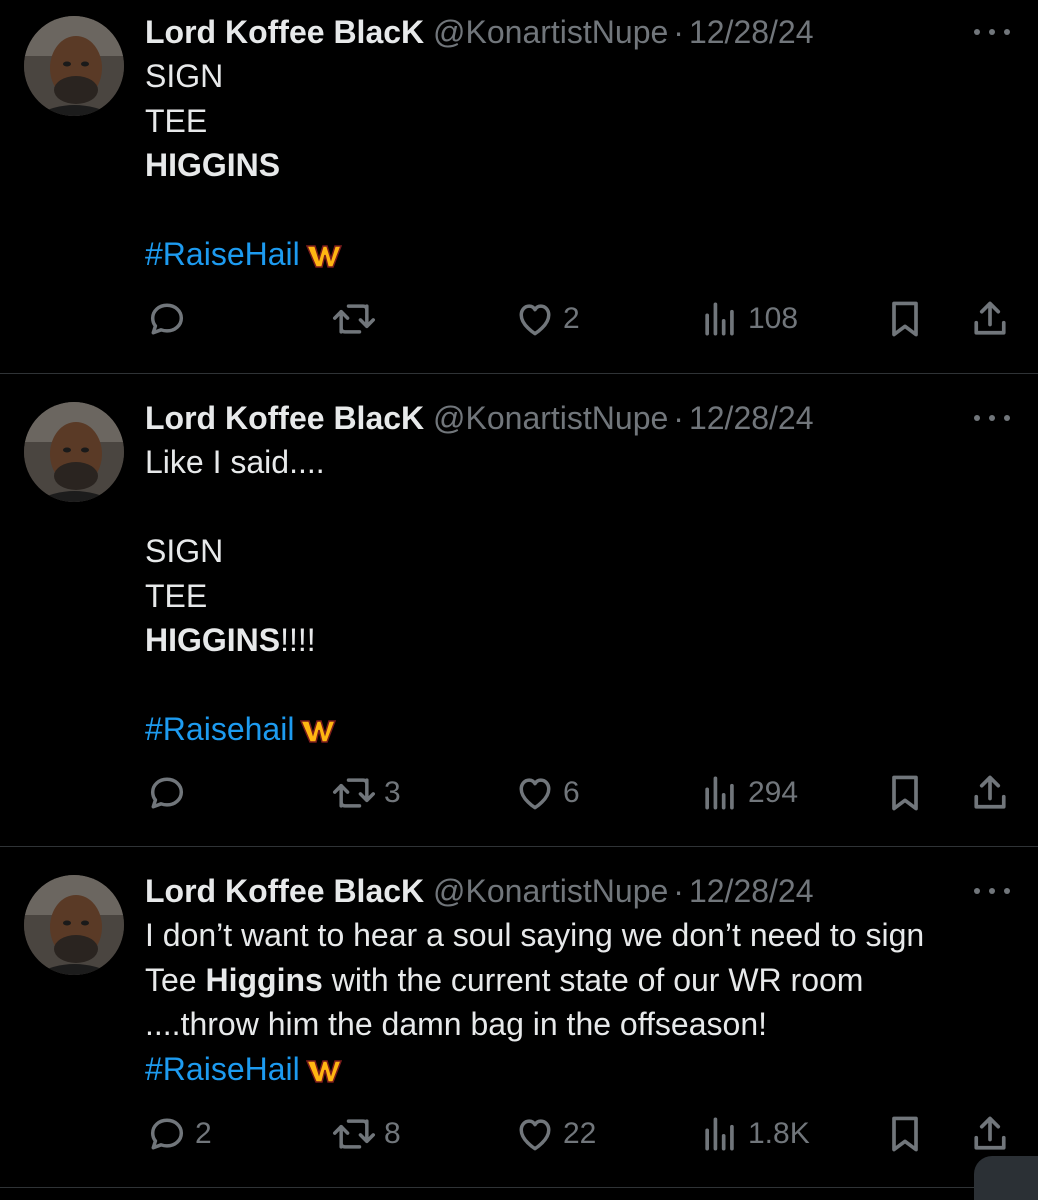  Describe the element at coordinates (219, 729) in the screenshot. I see `hashtag-link: #Raisehail` at that location.